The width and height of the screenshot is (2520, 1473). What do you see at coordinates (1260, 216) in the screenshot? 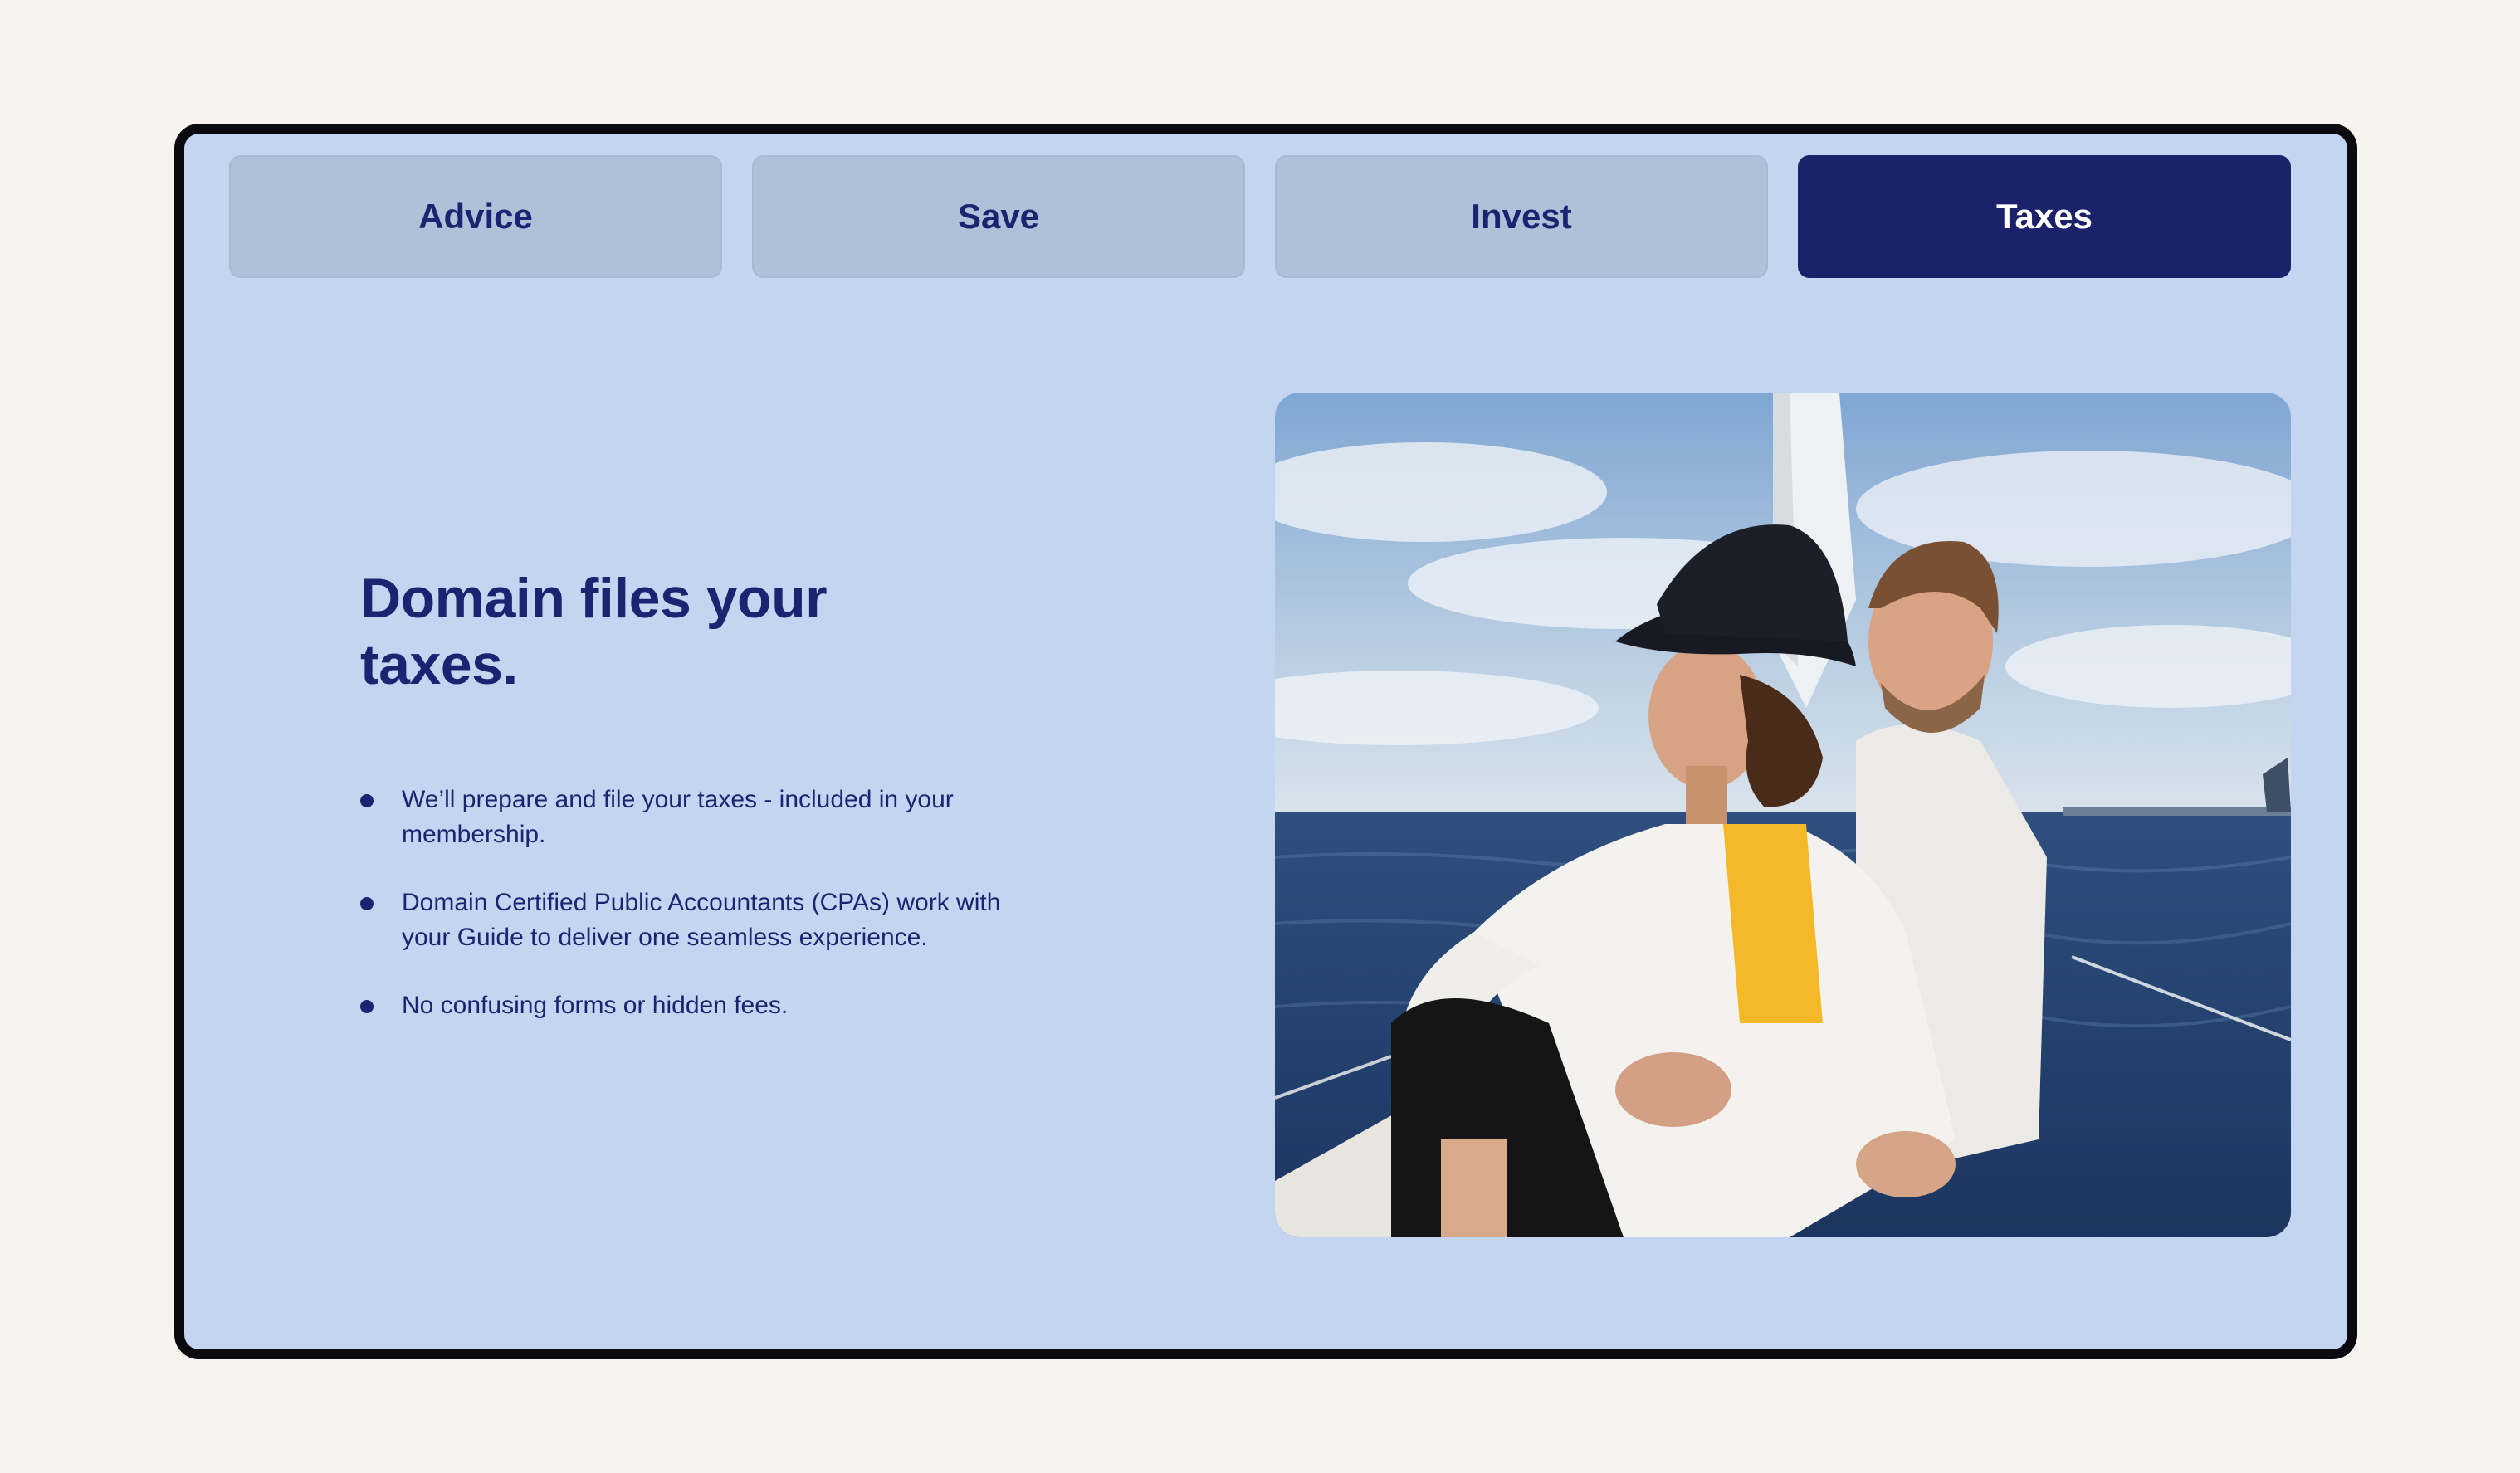
I see `tab-bar: Advice Save Invest Taxes` at bounding box center [1260, 216].